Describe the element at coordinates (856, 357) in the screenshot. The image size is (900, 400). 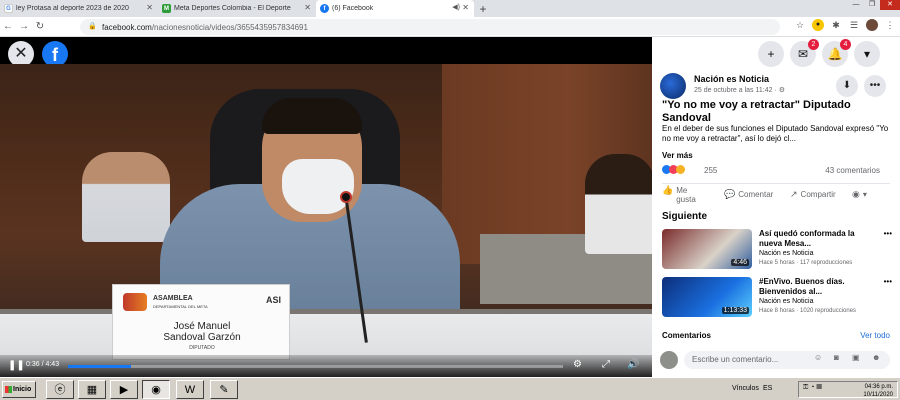
I see `gif-icon: ▣` at that location.